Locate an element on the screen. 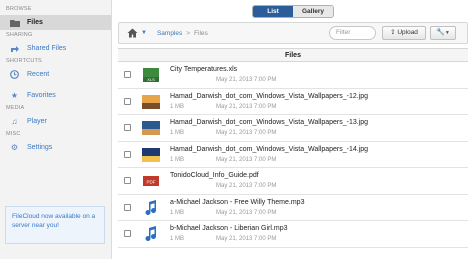 Image resolution: width=474 pixels, height=259 pixels. gallery-view-button: Gallery is located at coordinates (313, 11).